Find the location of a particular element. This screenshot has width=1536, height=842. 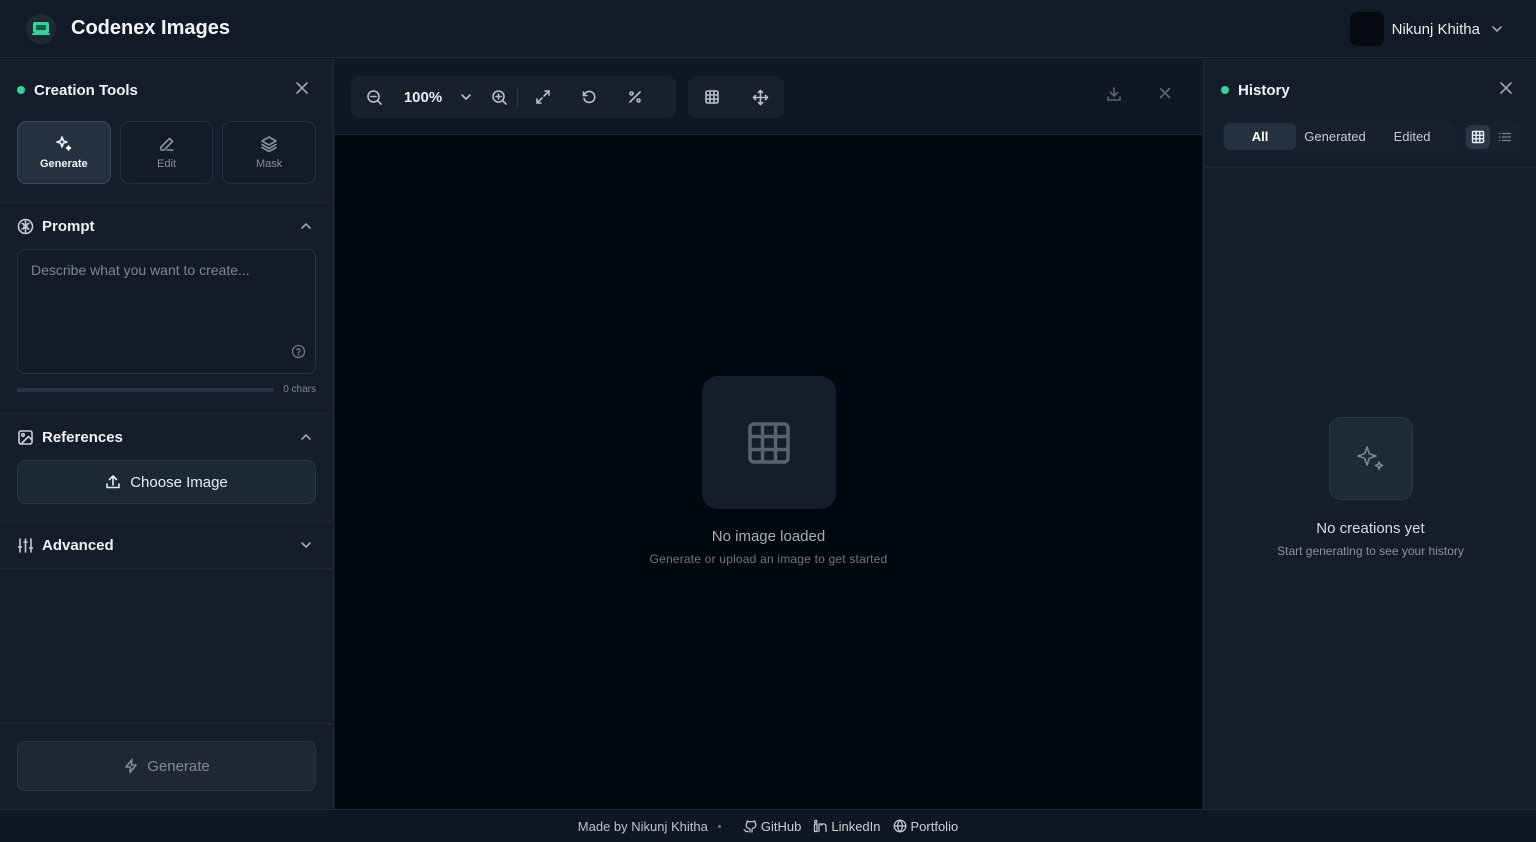

view-mode-toggle is located at coordinates (1491, 136).